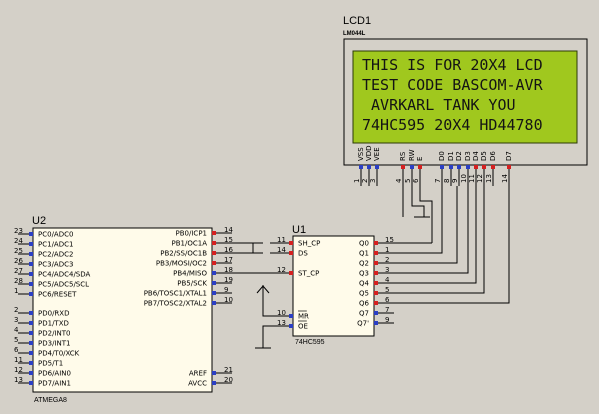  I want to click on u2-pin-number: 27, so click(18, 271).